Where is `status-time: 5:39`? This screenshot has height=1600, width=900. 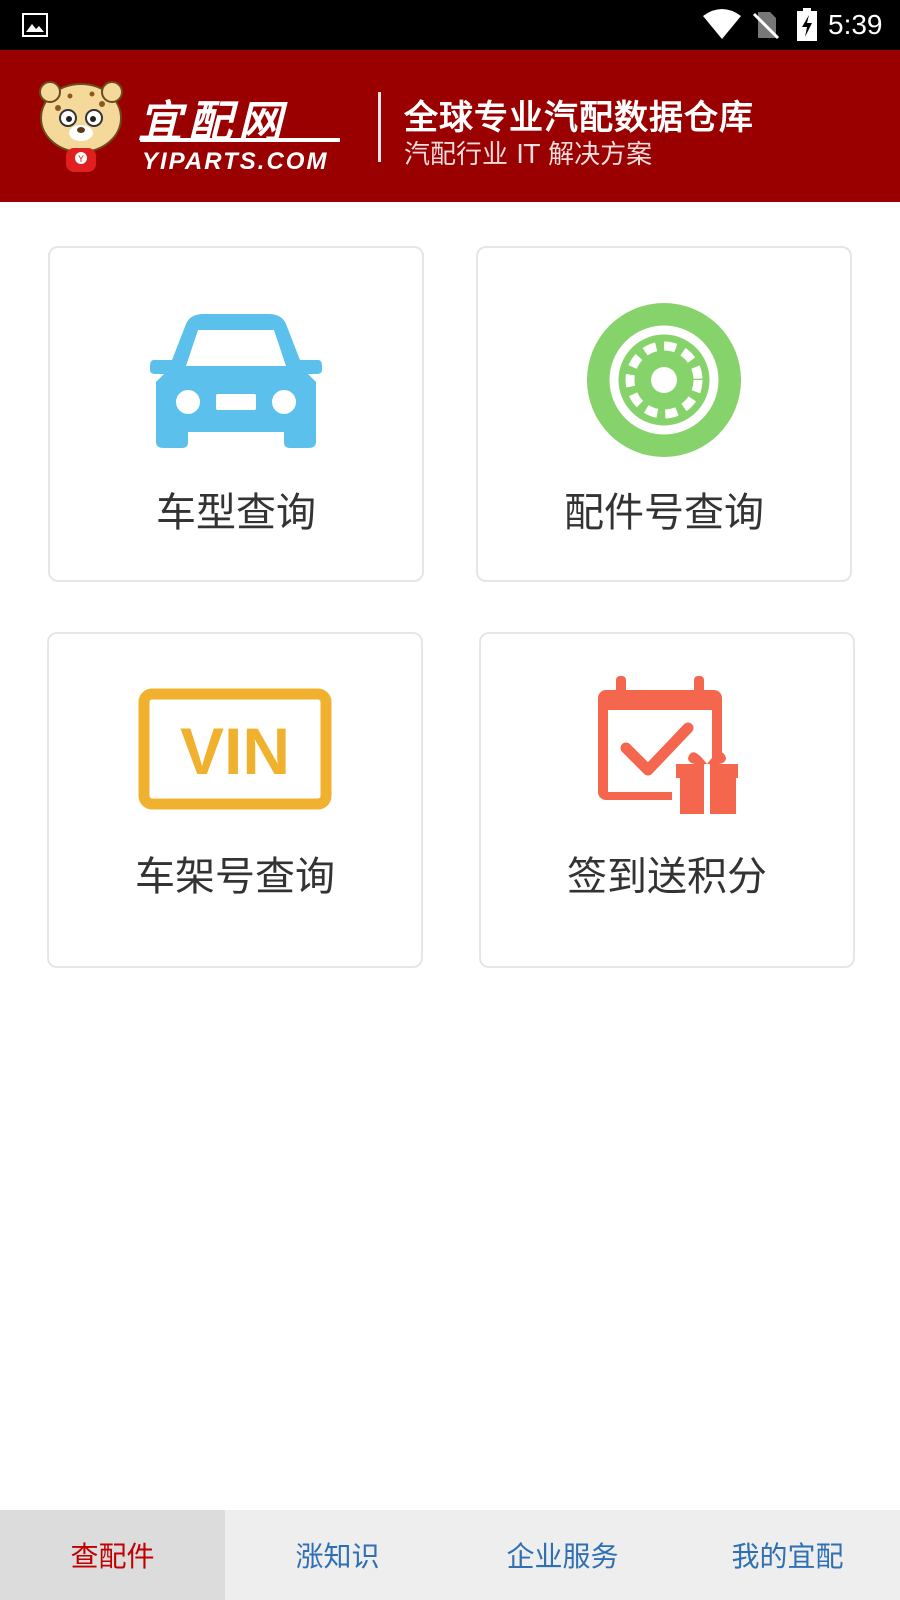
status-time: 5:39 is located at coordinates (855, 24).